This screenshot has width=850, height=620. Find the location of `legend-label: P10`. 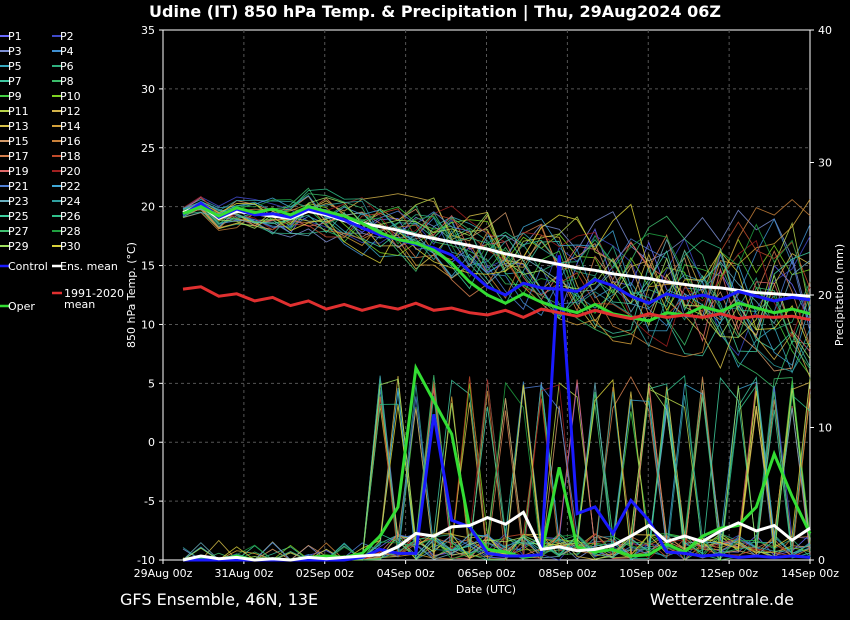

legend-label: P10 is located at coordinates (70, 96).